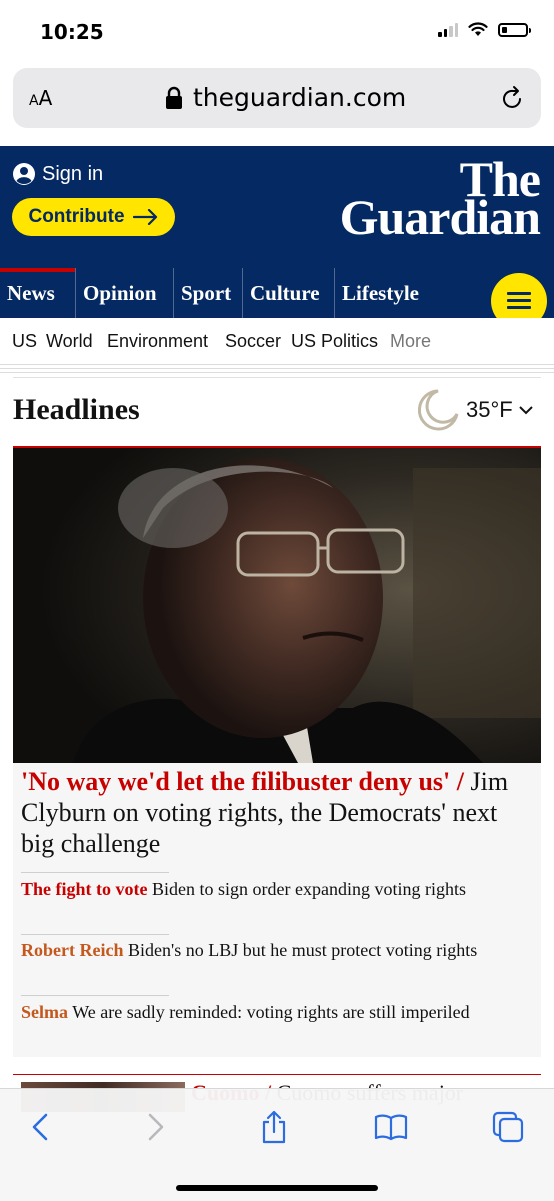  I want to click on home-indicator, so click(277, 1188).